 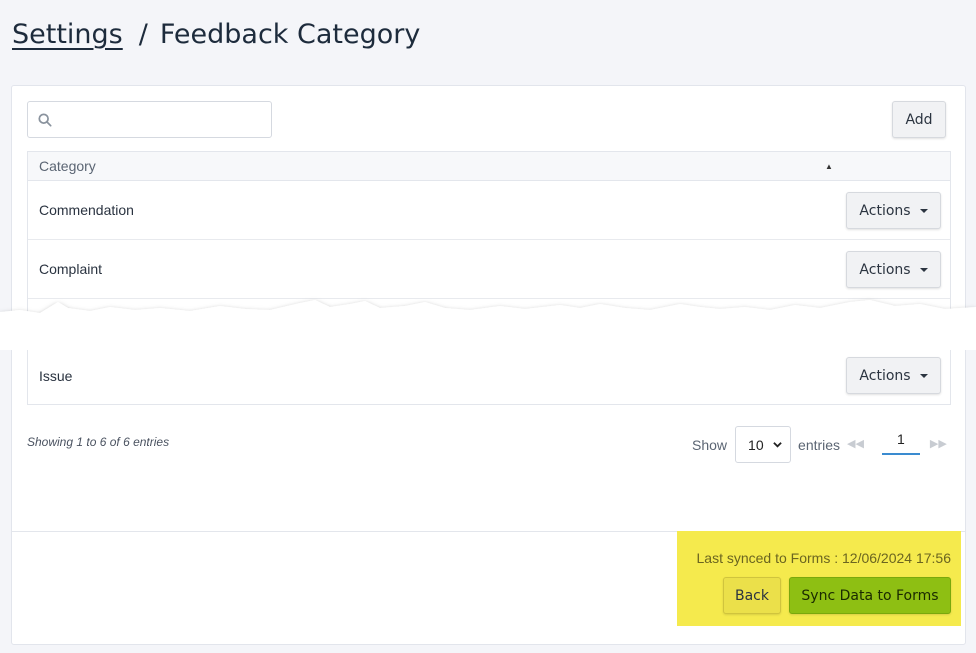 What do you see at coordinates (938, 443) in the screenshot?
I see `next-page-icon: ▶▶` at bounding box center [938, 443].